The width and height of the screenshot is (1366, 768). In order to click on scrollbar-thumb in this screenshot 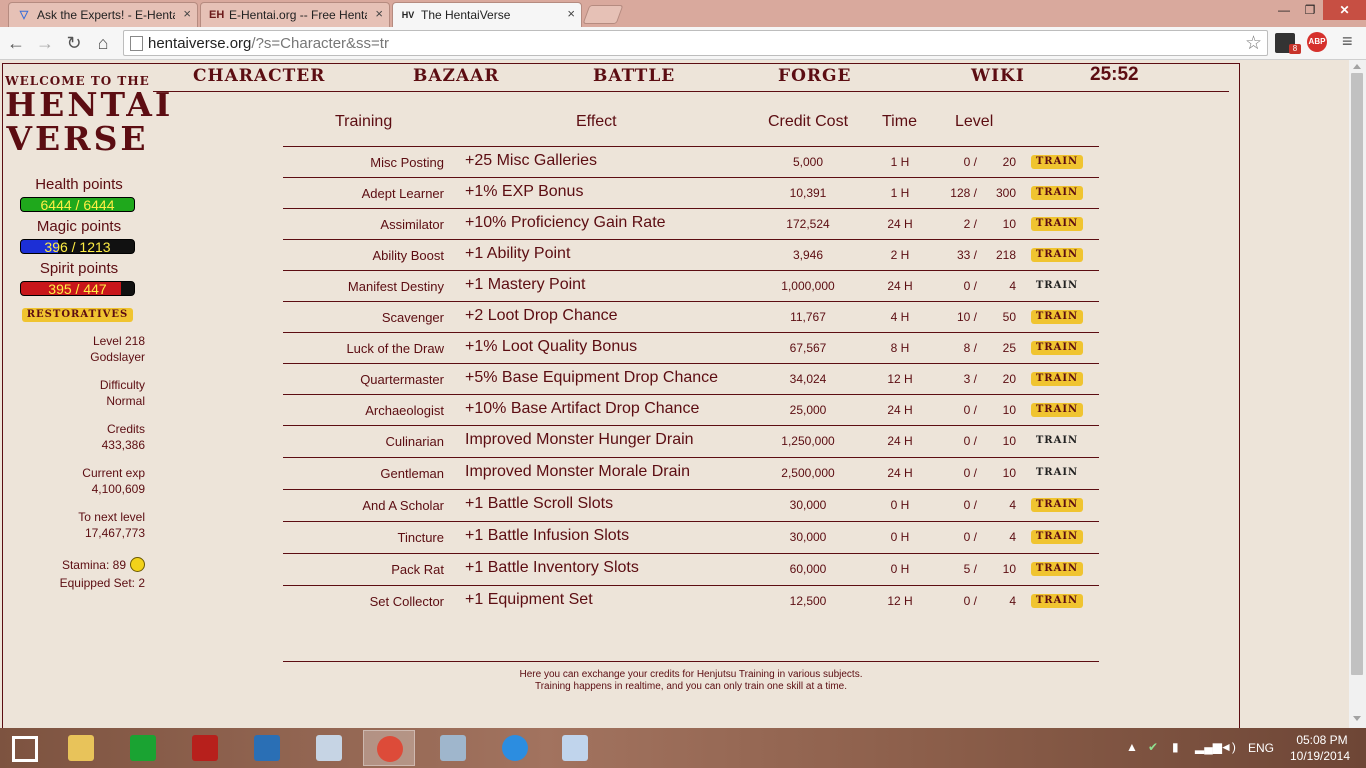, I will do `click(1357, 374)`.